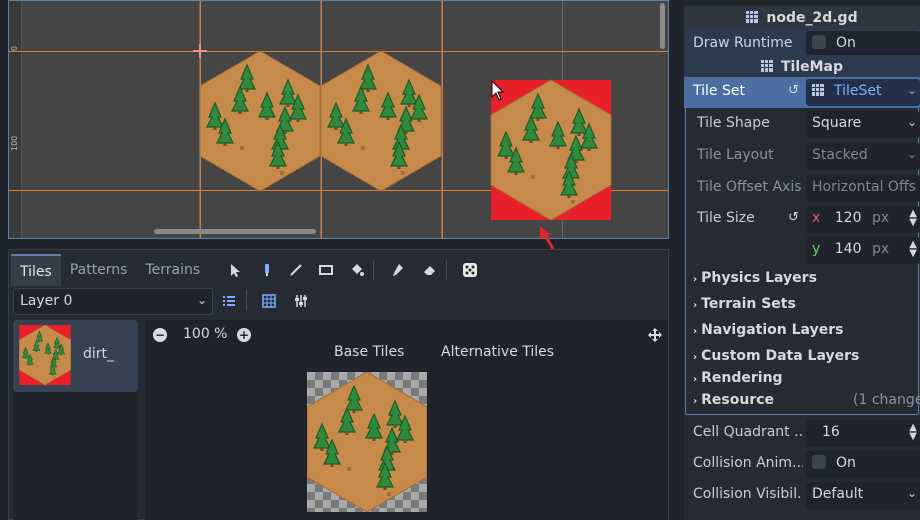 Image resolution: width=920 pixels, height=520 pixels. Describe the element at coordinates (113, 301) in the screenshot. I see `layer-select: Layer 0 ⌄` at that location.